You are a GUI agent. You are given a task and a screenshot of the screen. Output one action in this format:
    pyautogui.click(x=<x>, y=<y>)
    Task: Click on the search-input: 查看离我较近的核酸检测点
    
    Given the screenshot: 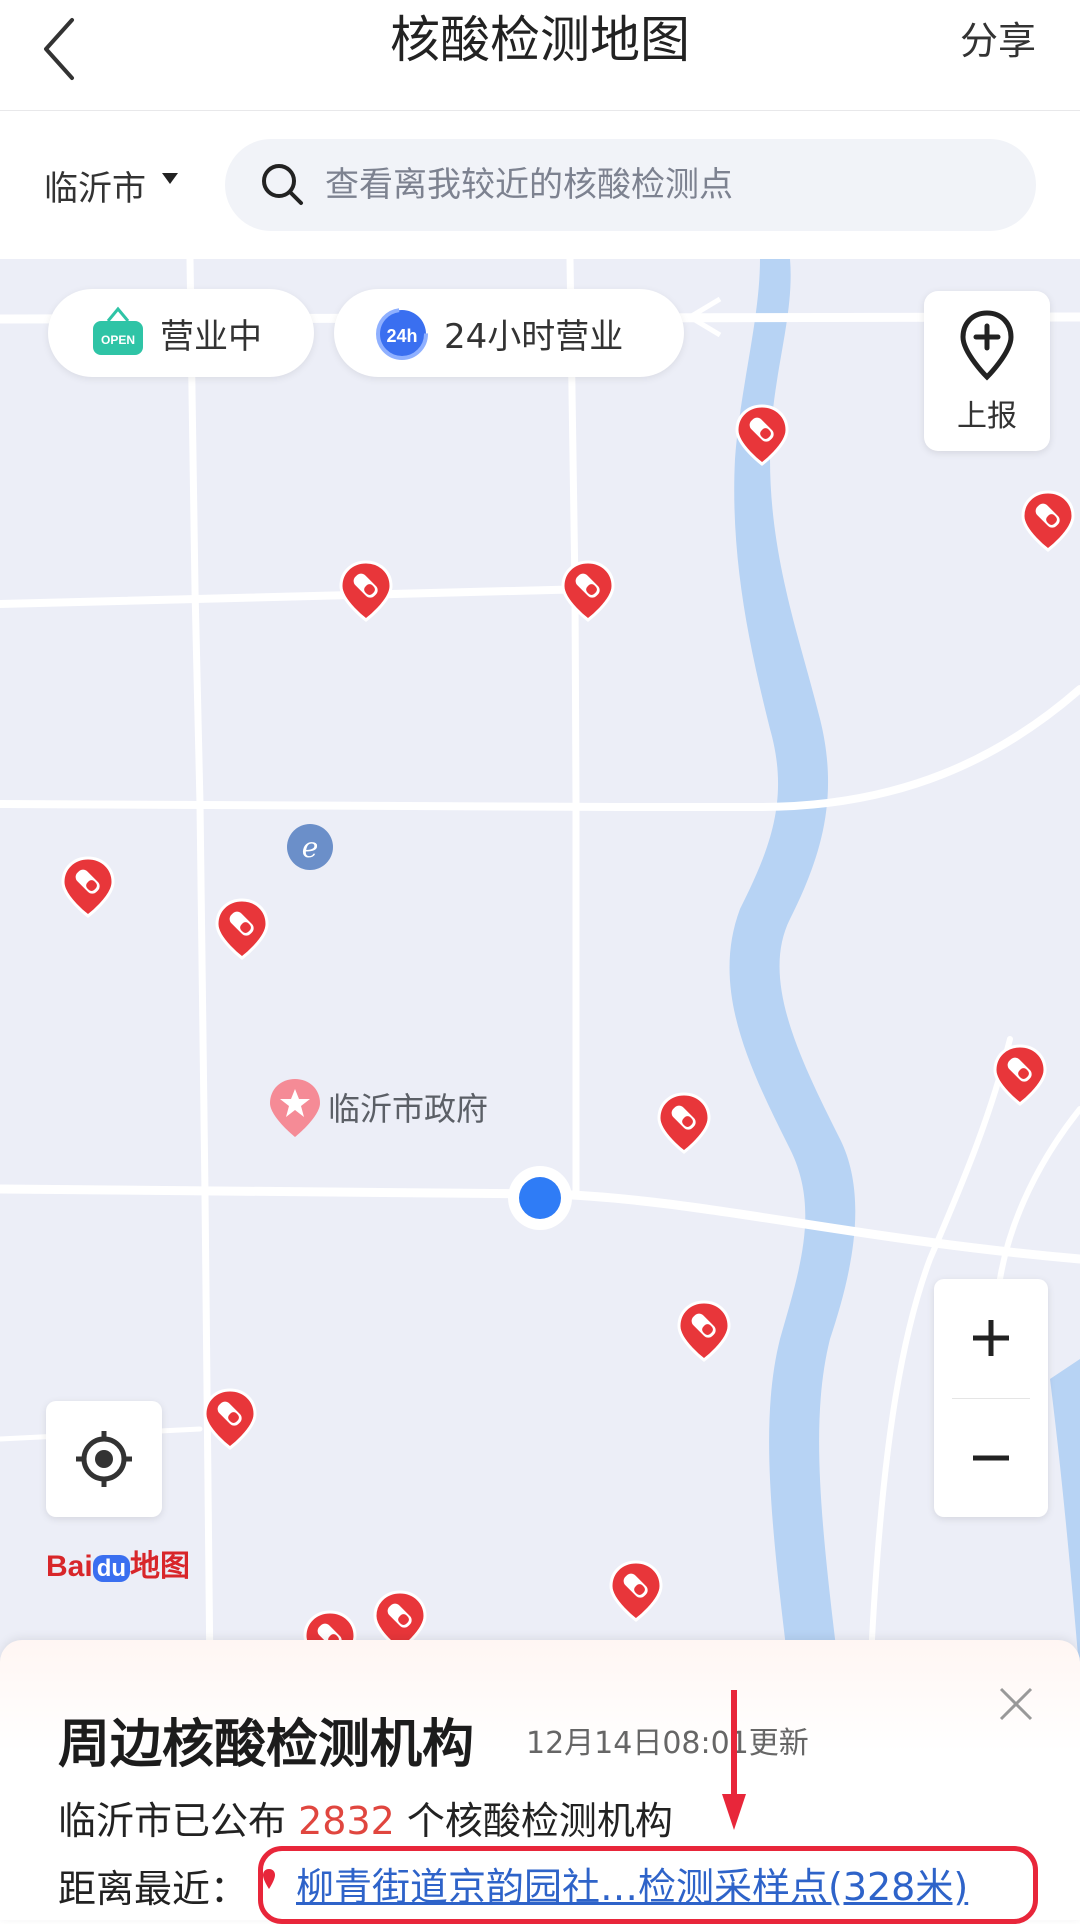 What is the action you would take?
    pyautogui.click(x=630, y=185)
    